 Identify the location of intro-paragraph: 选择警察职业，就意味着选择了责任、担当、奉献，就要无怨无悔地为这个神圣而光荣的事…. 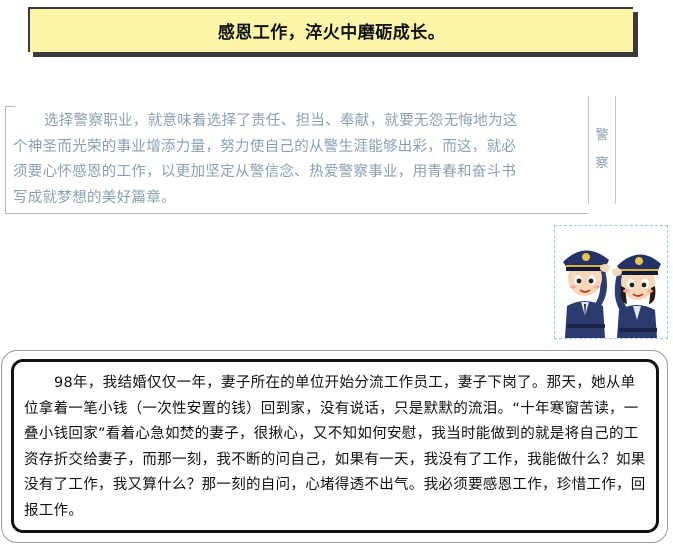
(265, 159).